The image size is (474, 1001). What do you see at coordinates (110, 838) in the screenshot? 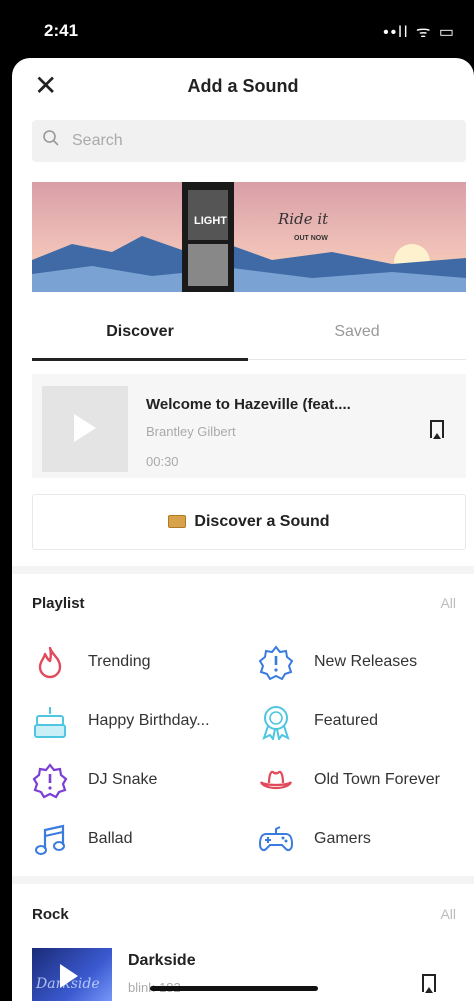
I see `playlist-label: Ballad` at bounding box center [110, 838].